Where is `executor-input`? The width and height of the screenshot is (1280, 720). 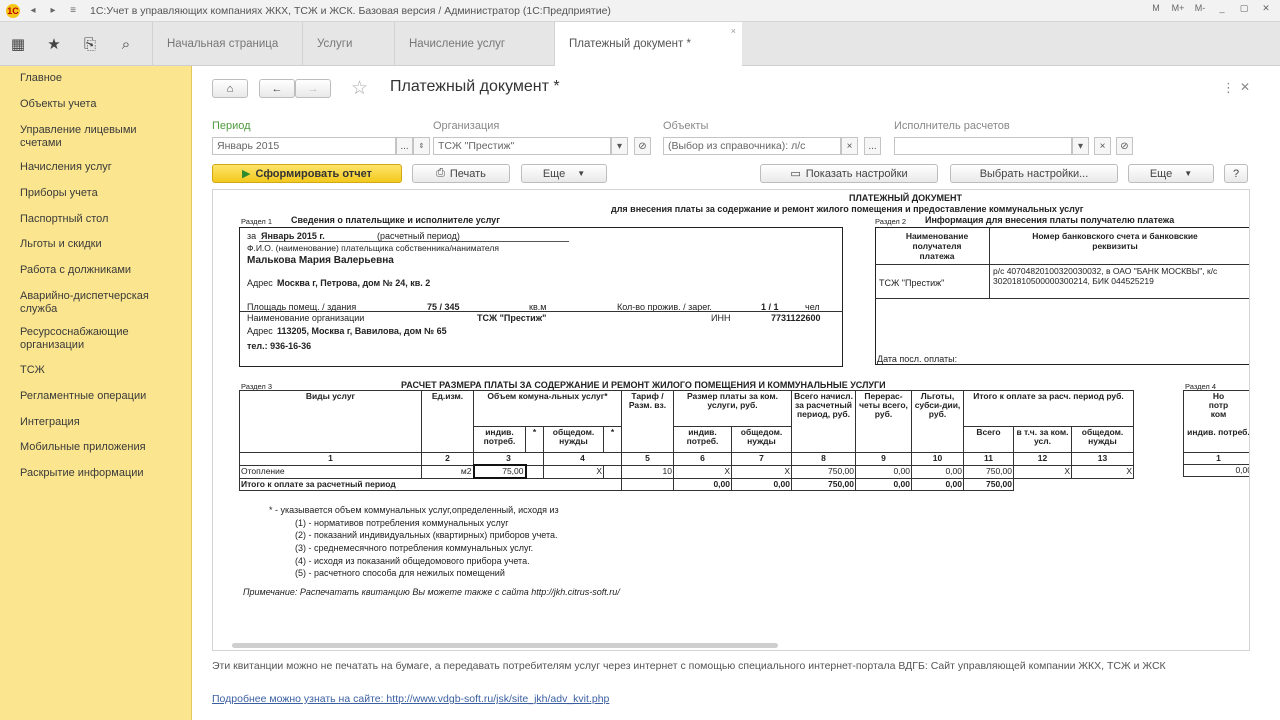 executor-input is located at coordinates (983, 146).